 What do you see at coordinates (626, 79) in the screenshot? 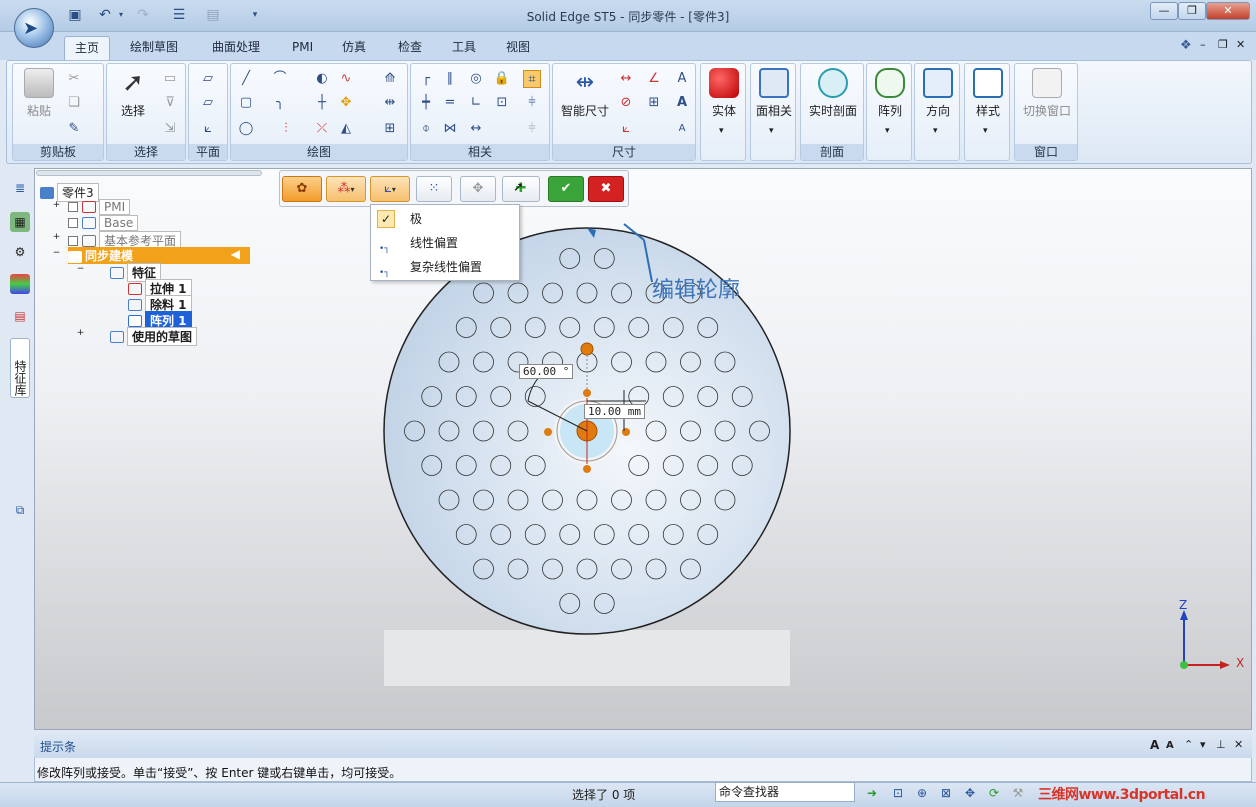
I see `distance-between-icon: ↔` at bounding box center [626, 79].